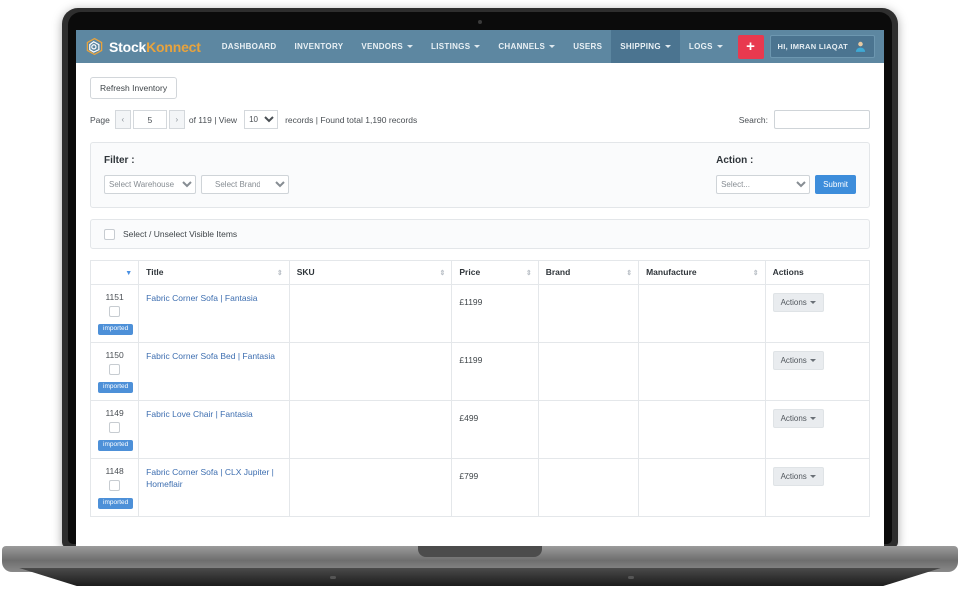 Image resolution: width=960 pixels, height=604 pixels. I want to click on user-name-label: HI, IMRAN LIAQAT, so click(812, 46).